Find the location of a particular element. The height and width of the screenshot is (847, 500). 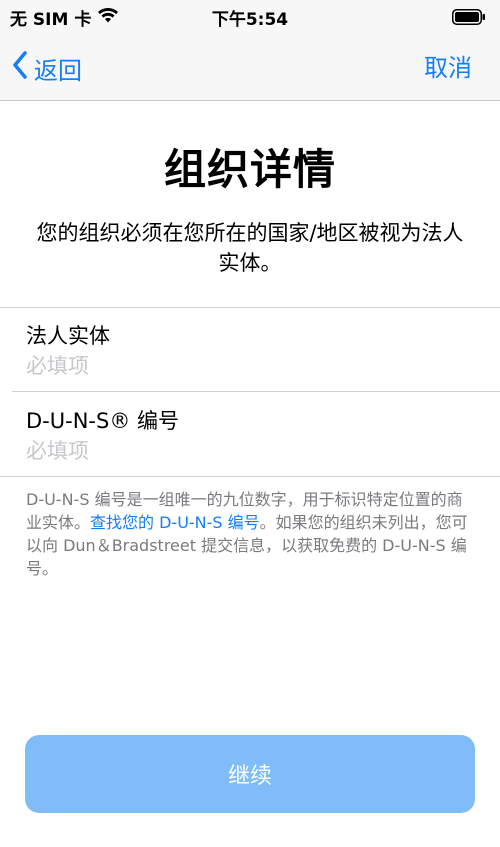

chevron-left-icon is located at coordinates (23, 68).